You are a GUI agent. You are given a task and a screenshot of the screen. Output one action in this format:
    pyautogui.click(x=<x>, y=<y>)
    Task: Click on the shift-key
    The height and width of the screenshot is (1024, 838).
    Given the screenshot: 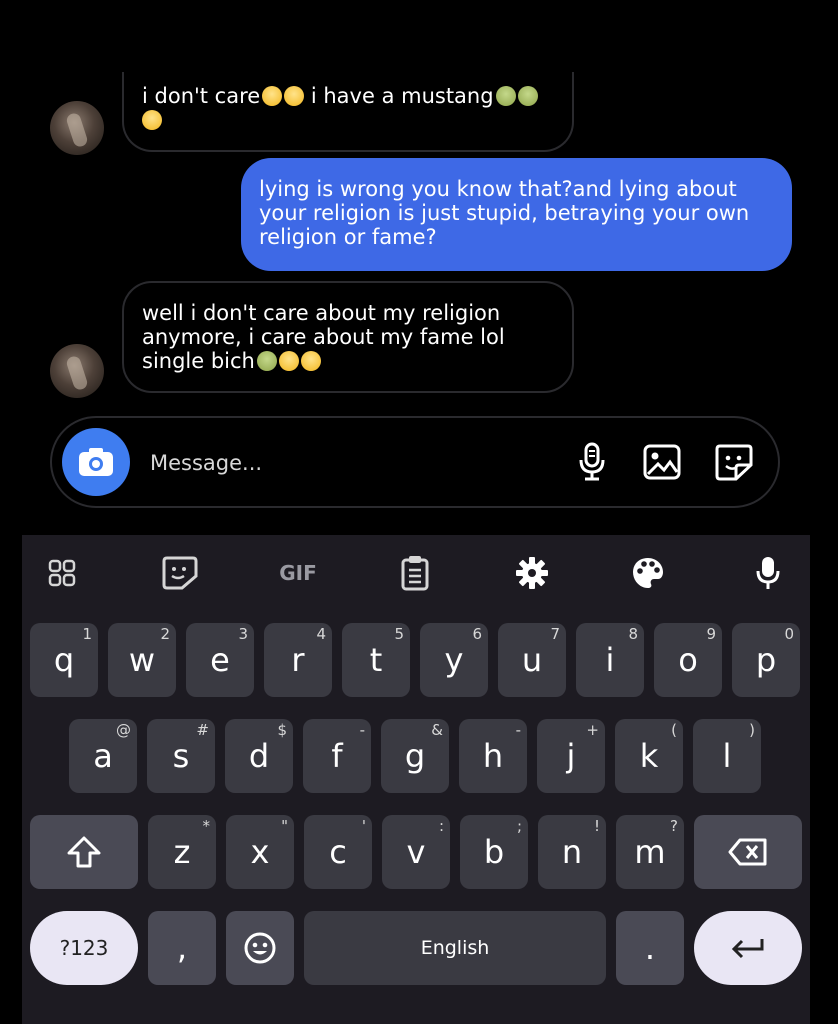 What is the action you would take?
    pyautogui.click(x=84, y=852)
    